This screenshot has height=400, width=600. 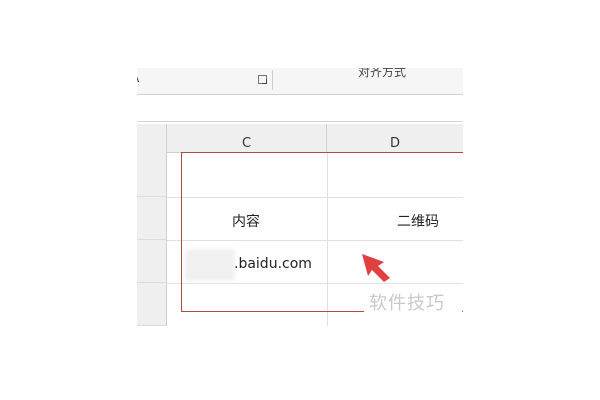 I want to click on column-header-row: C D, so click(x=300, y=138).